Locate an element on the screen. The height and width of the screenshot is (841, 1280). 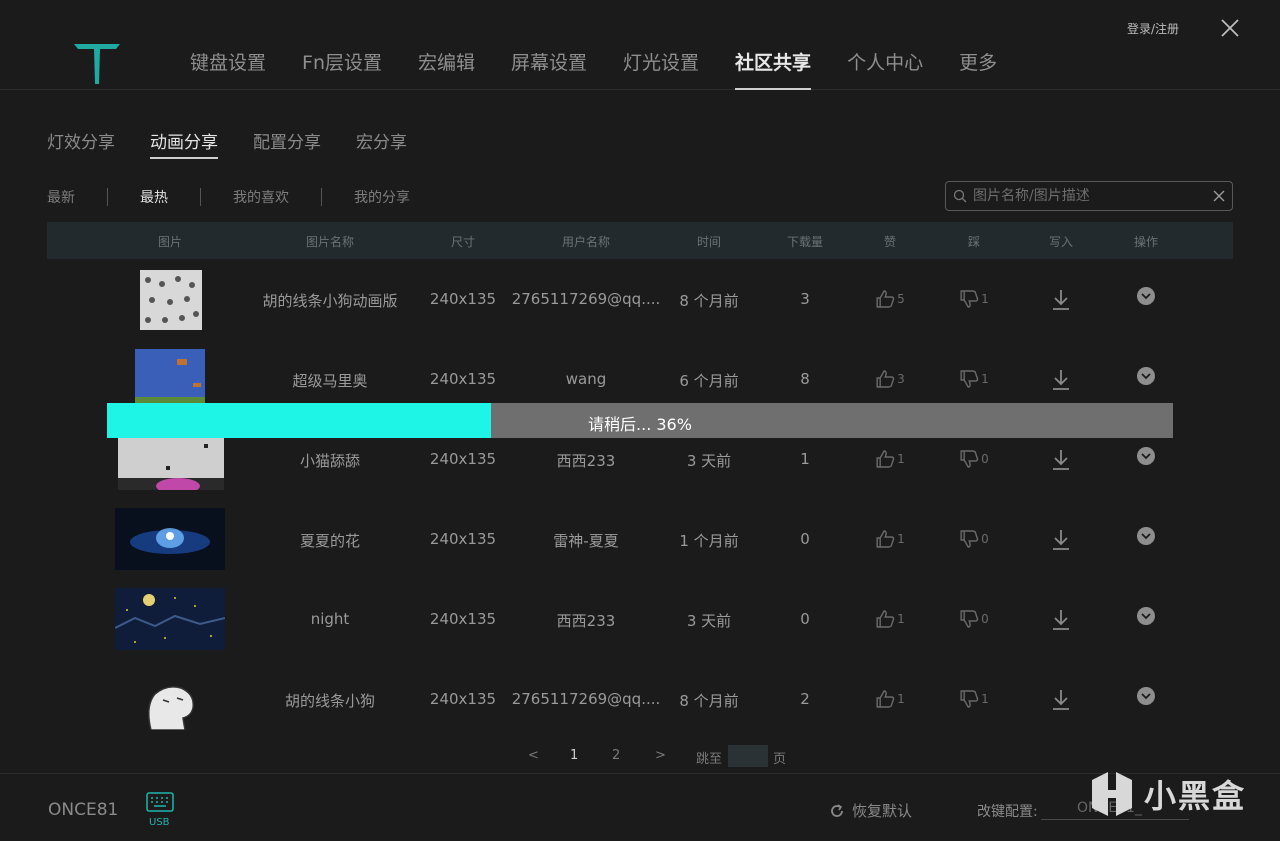
tab-macro-share: 宏分享 is located at coordinates (381, 143).